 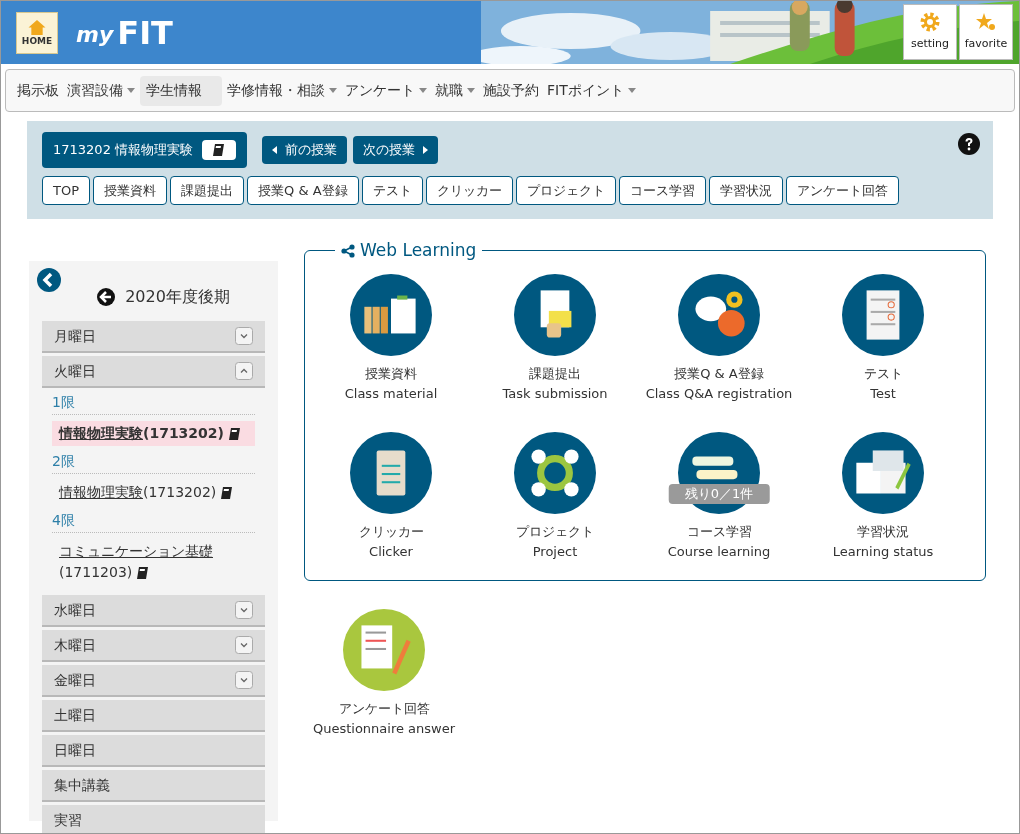 I want to click on day-header: 土曜日, so click(x=153, y=716).